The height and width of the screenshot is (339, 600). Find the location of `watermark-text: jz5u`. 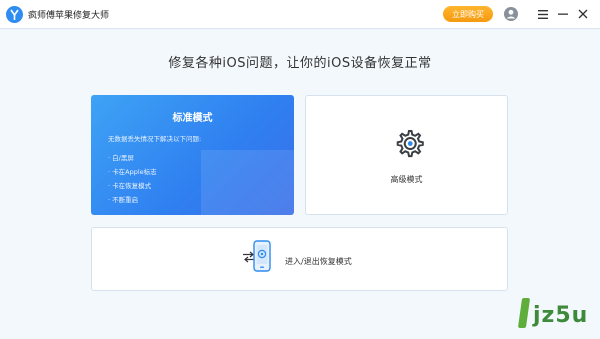

watermark-text: jz5u is located at coordinates (561, 315).